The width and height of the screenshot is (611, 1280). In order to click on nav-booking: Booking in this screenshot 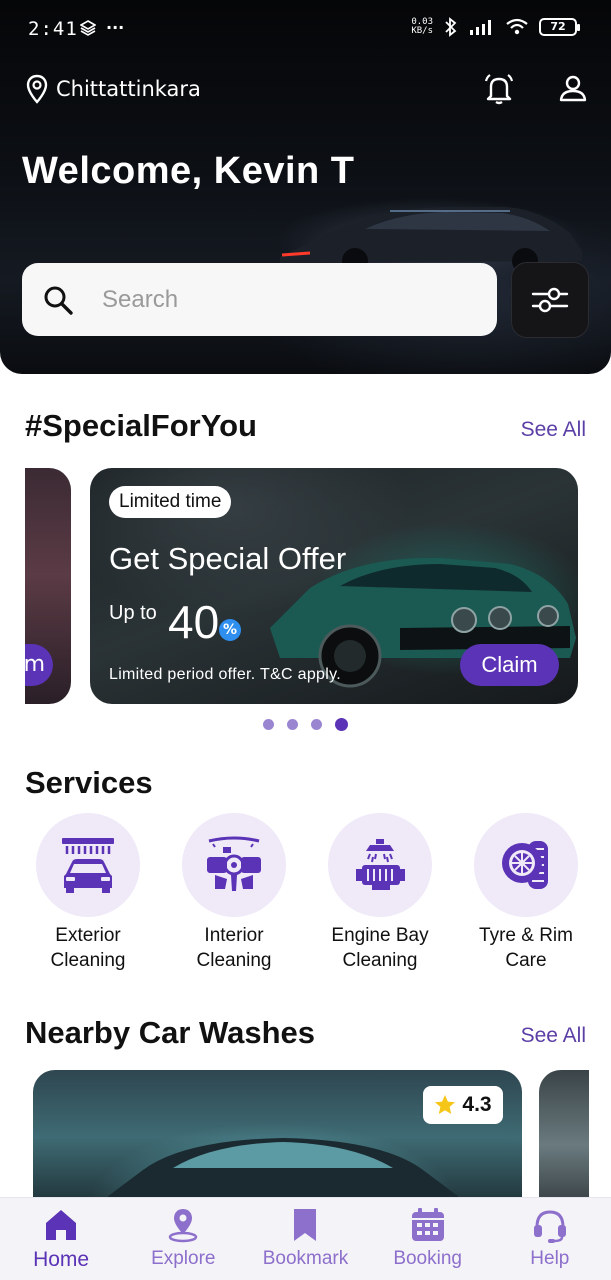, I will do `click(428, 1234)`.